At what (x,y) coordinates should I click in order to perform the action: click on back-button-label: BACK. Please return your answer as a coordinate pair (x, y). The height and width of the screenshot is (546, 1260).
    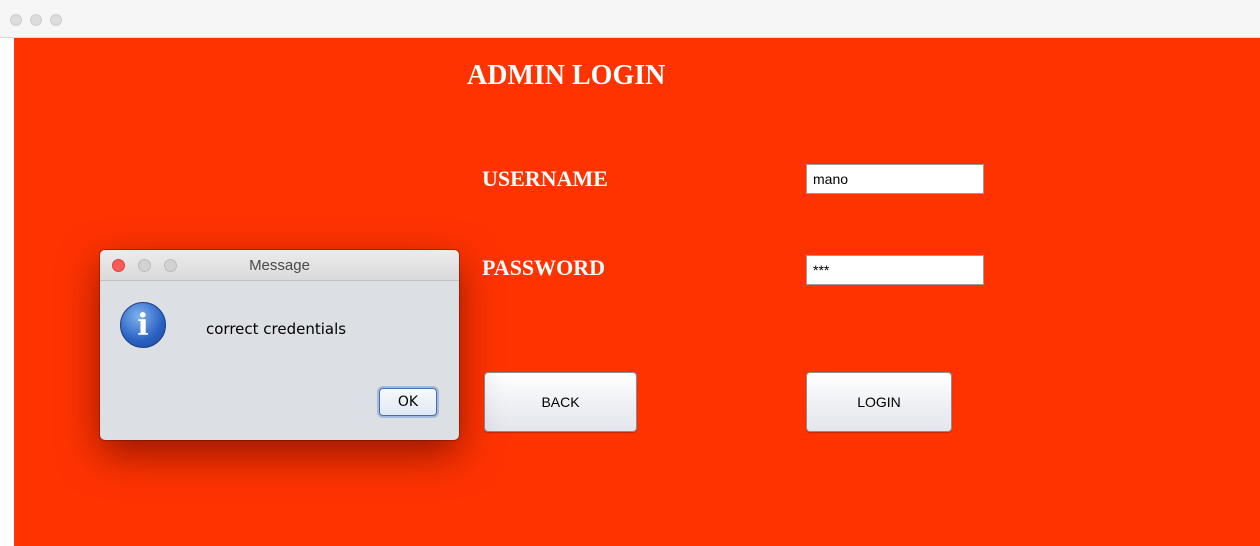
    Looking at the image, I should click on (560, 402).